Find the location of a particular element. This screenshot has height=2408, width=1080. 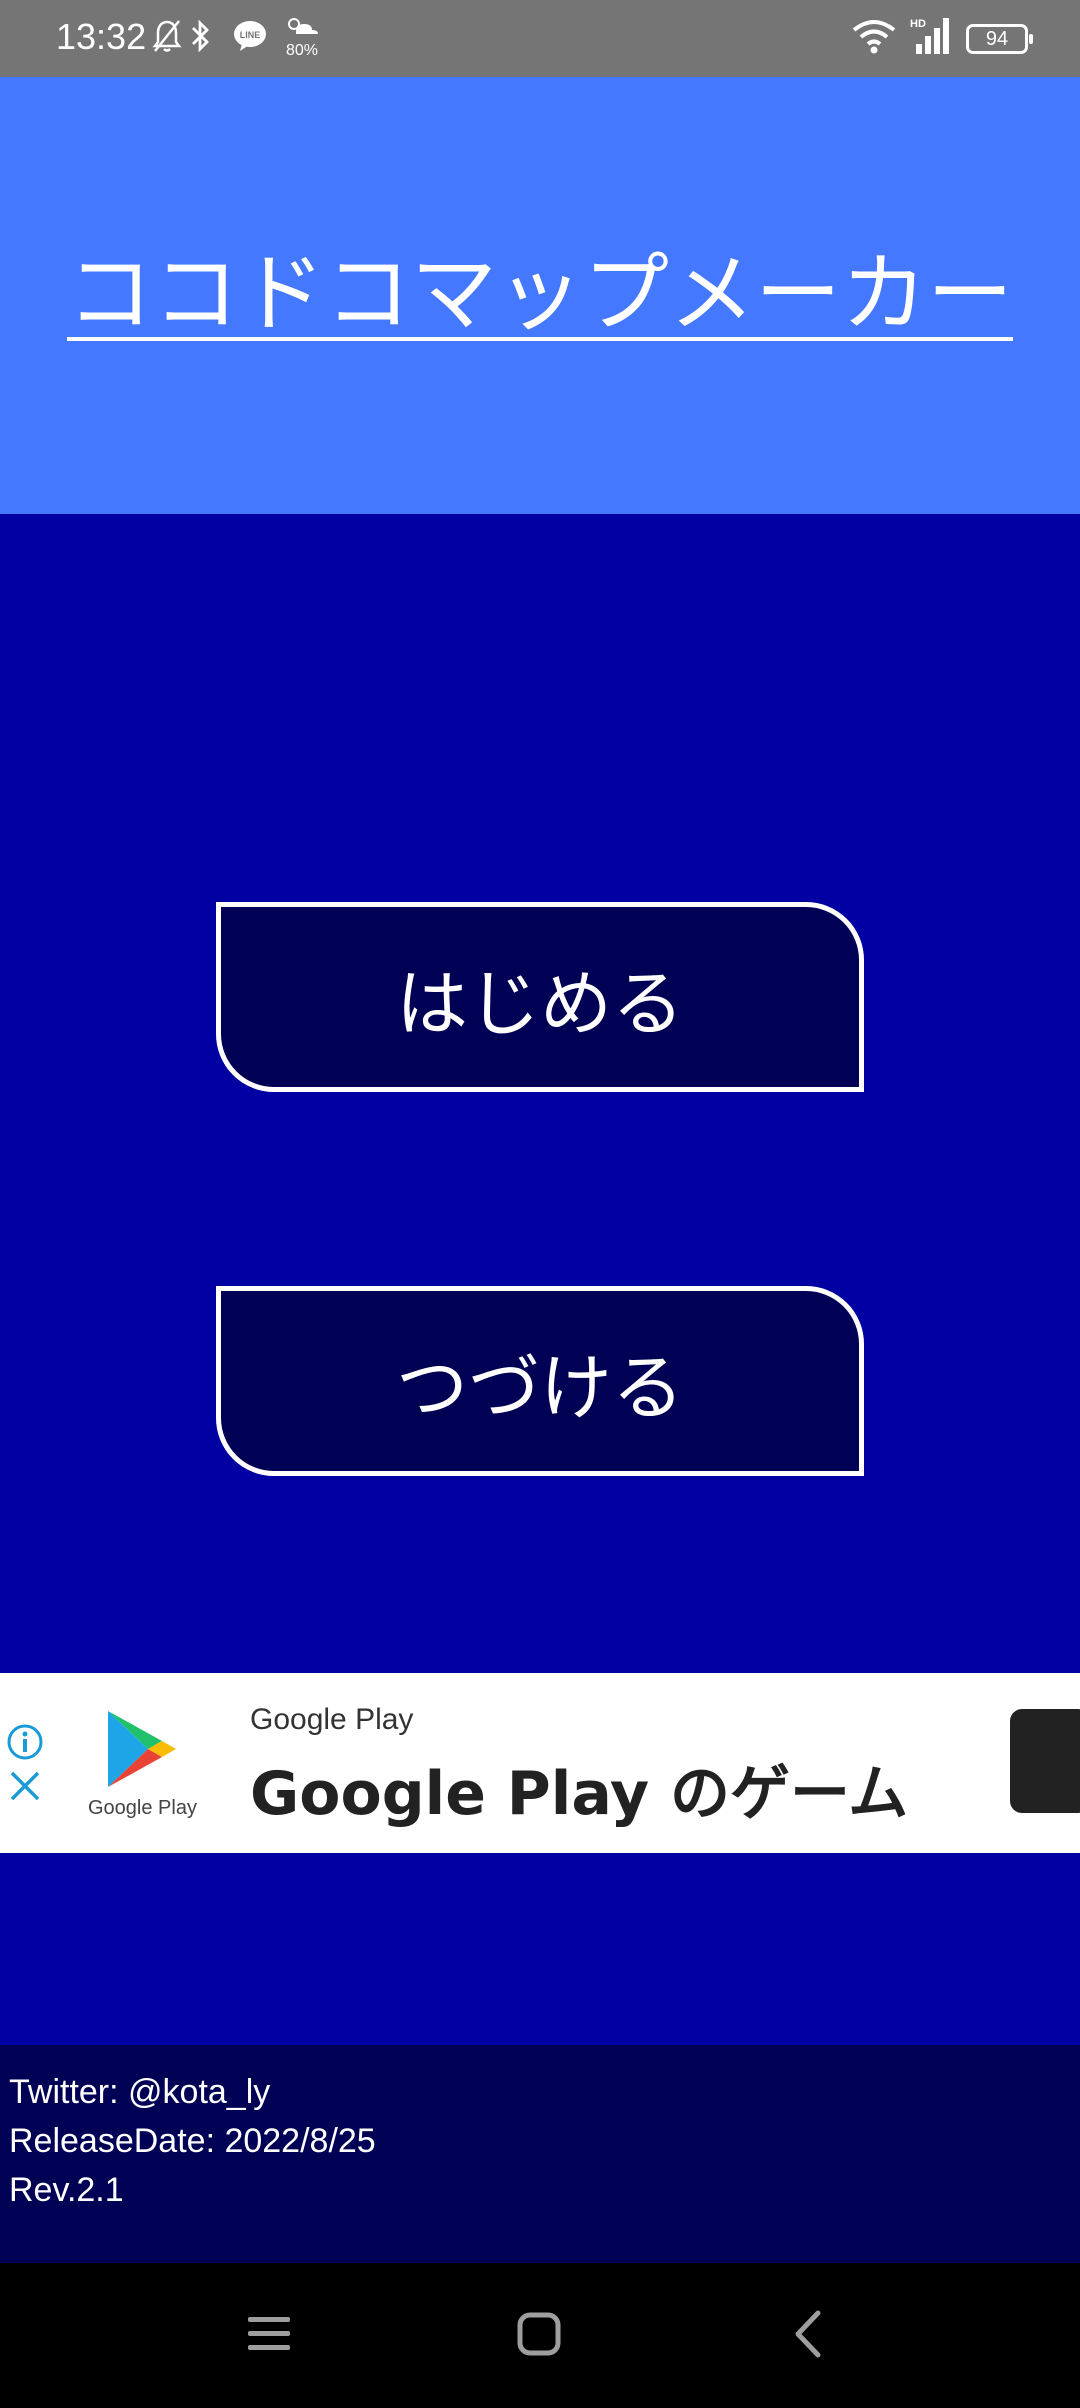

ad-info-icon is located at coordinates (25, 1742).